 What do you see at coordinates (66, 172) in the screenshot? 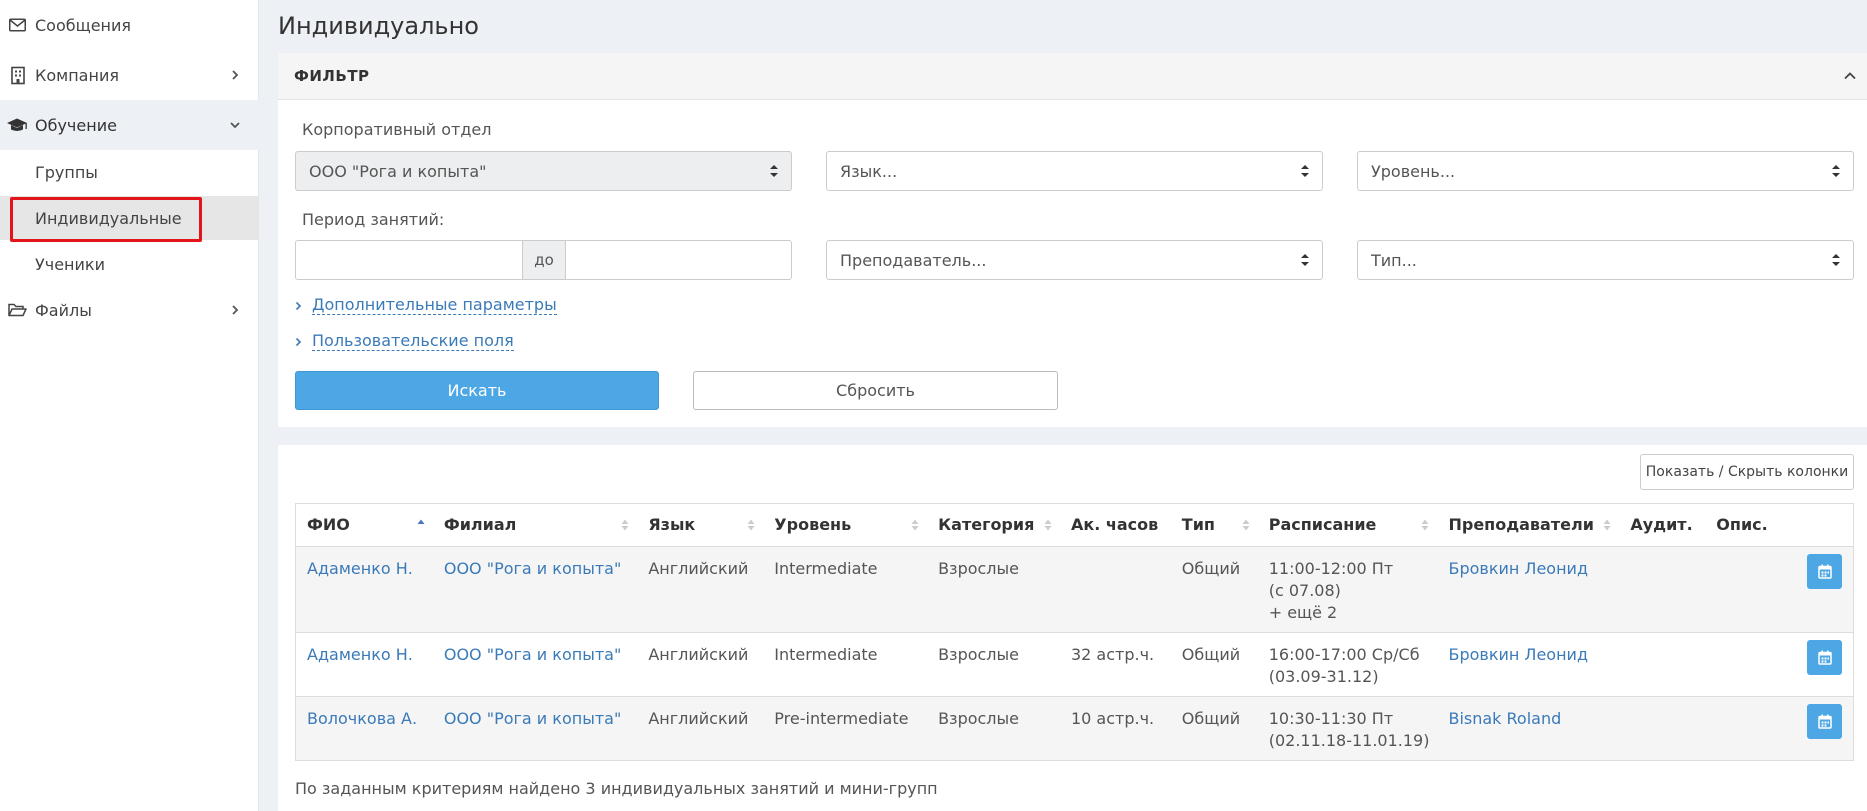
I see `sidebar-subitem-label: Группы` at bounding box center [66, 172].